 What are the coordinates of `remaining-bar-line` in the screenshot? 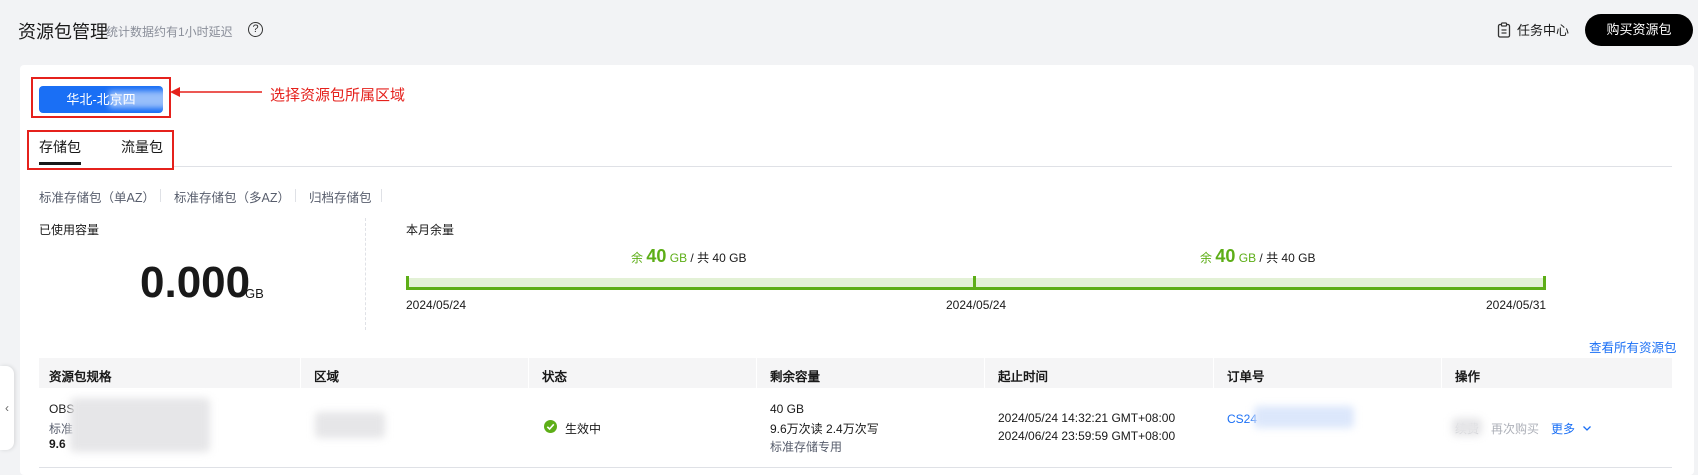 It's located at (976, 288).